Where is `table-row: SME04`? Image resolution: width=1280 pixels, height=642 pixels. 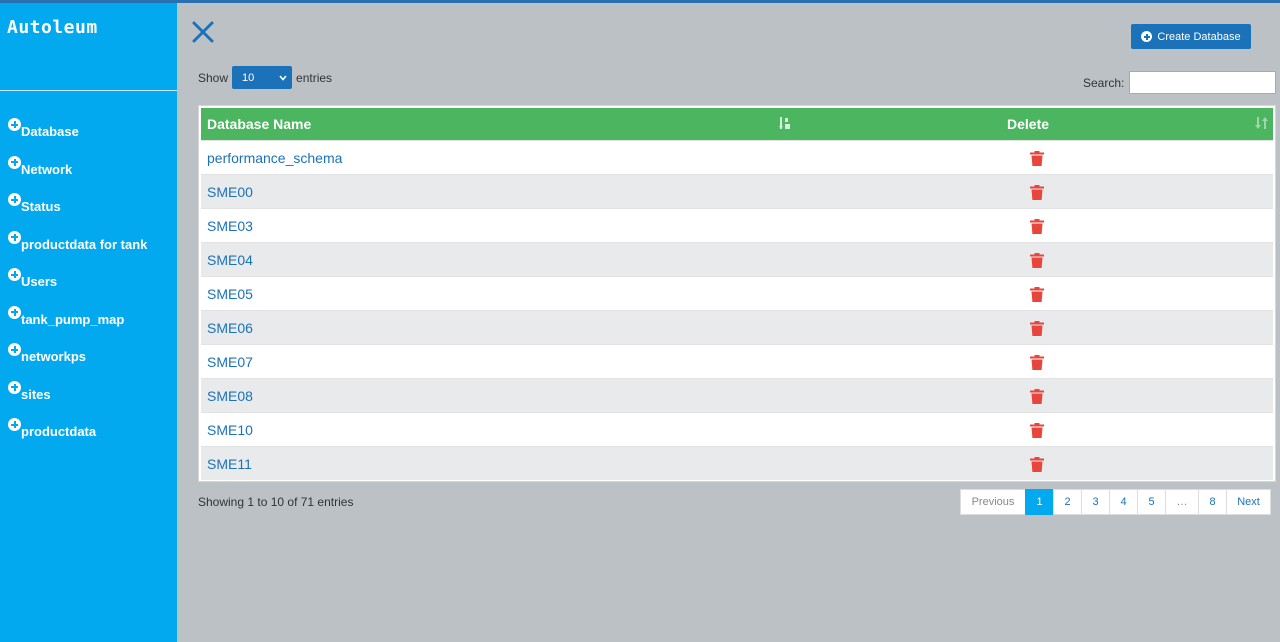
table-row: SME04 is located at coordinates (737, 259).